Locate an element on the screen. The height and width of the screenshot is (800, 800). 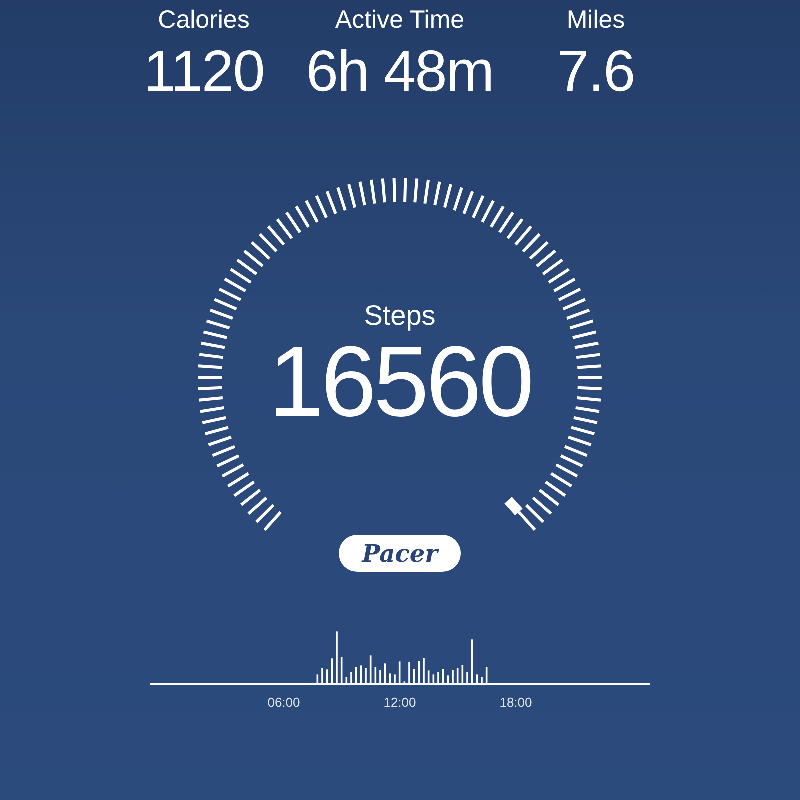
stat-value: 7.6 is located at coordinates (596, 72).